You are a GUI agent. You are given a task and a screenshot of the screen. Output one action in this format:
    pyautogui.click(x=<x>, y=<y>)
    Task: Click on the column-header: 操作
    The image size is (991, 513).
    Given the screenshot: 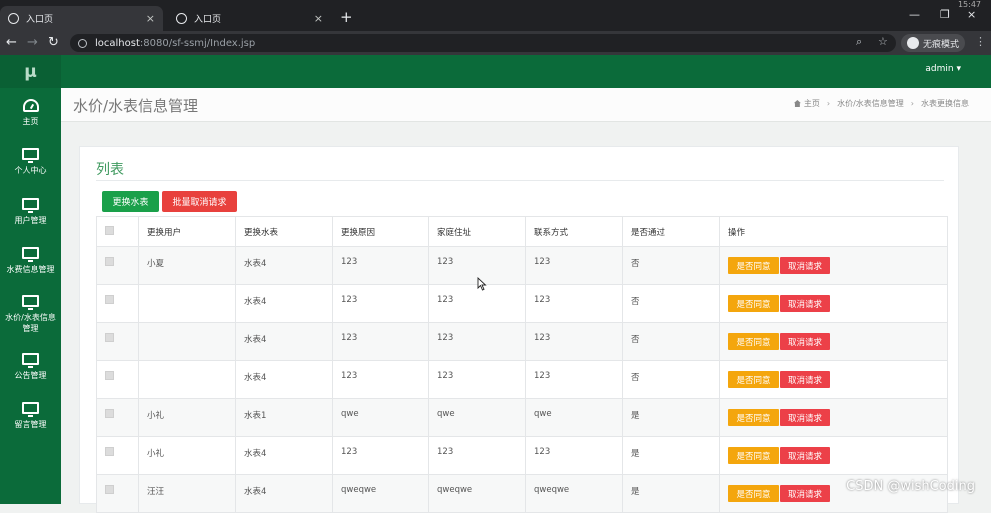 What is the action you would take?
    pyautogui.click(x=834, y=232)
    